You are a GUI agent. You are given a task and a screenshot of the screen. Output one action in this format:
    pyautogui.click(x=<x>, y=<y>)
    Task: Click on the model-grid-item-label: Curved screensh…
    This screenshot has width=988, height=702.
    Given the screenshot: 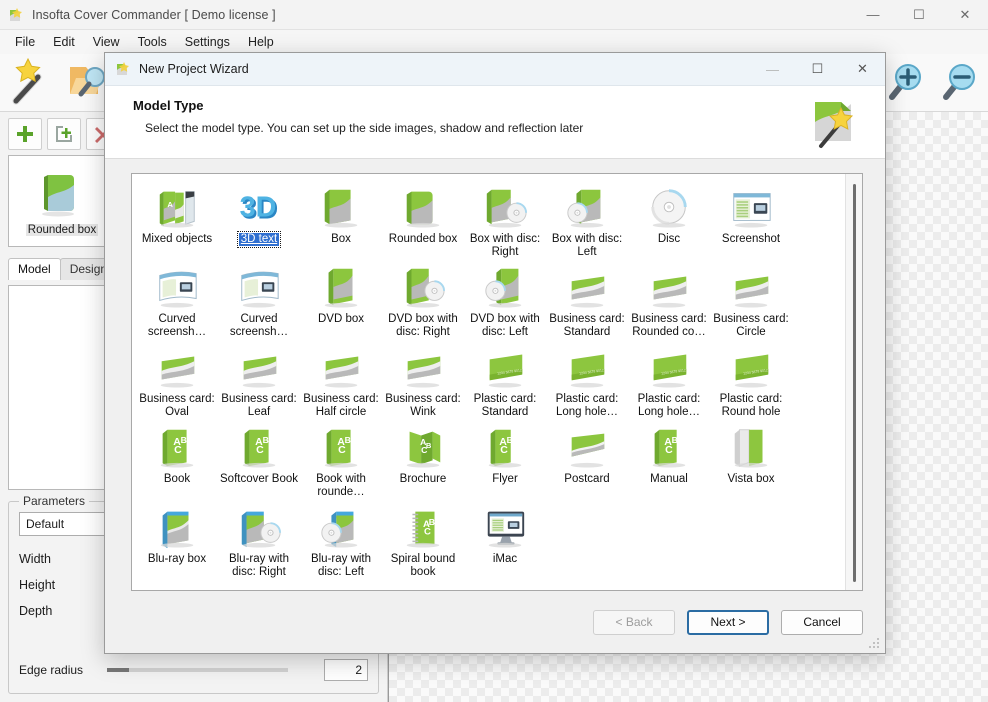 What is the action you would take?
    pyautogui.click(x=259, y=325)
    